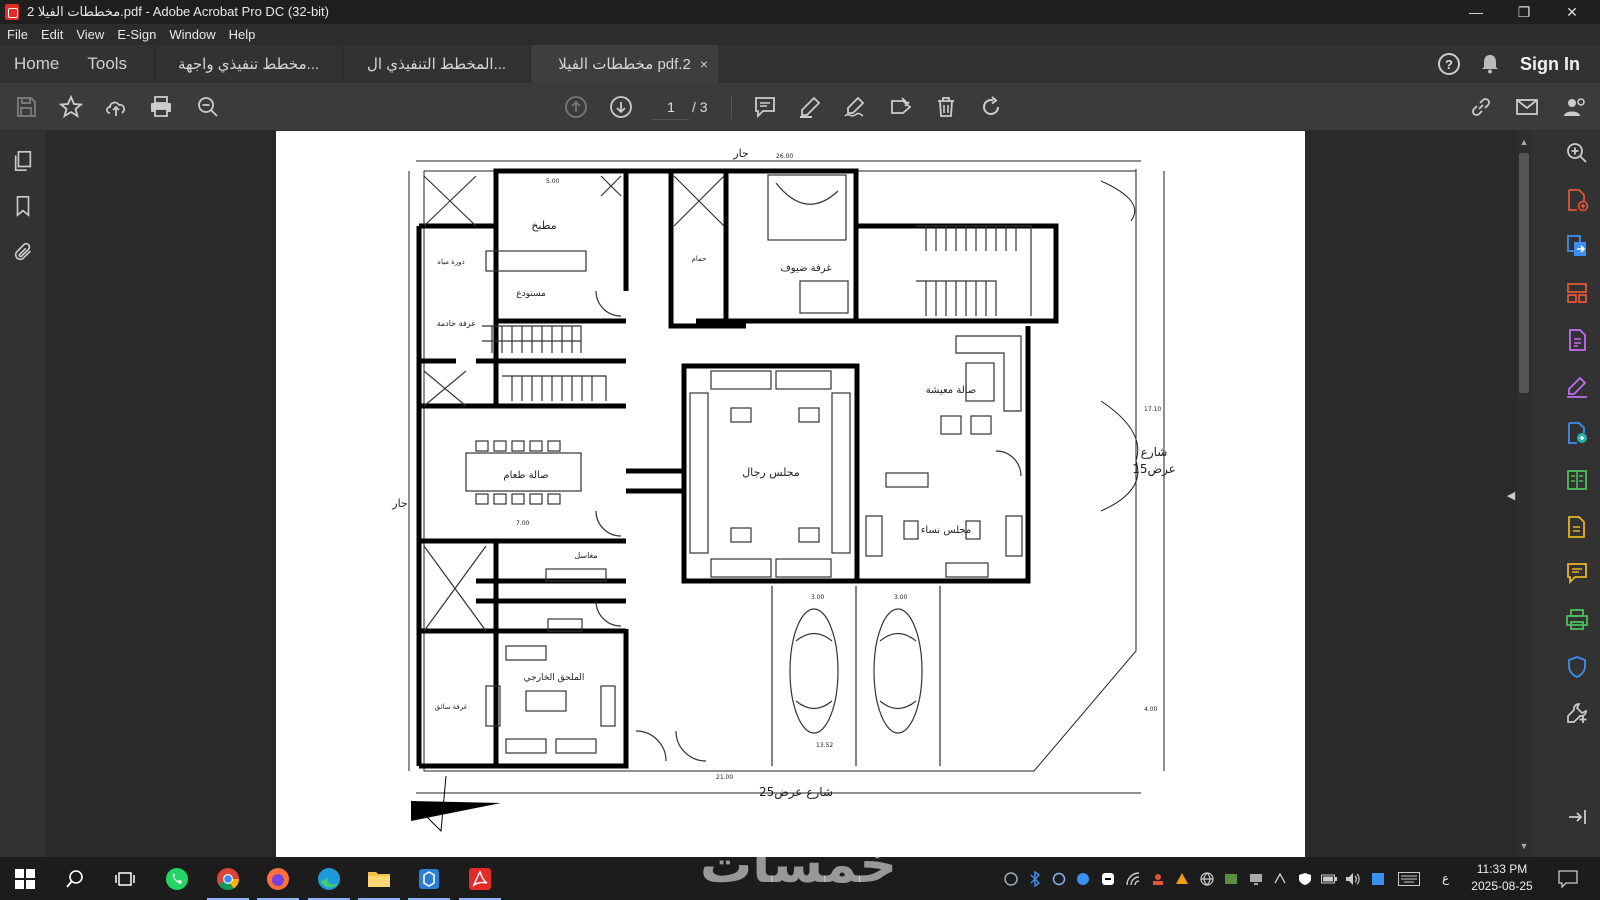 This screenshot has height=900, width=1600. Describe the element at coordinates (855, 107) in the screenshot. I see `draw-sign-icon` at that location.